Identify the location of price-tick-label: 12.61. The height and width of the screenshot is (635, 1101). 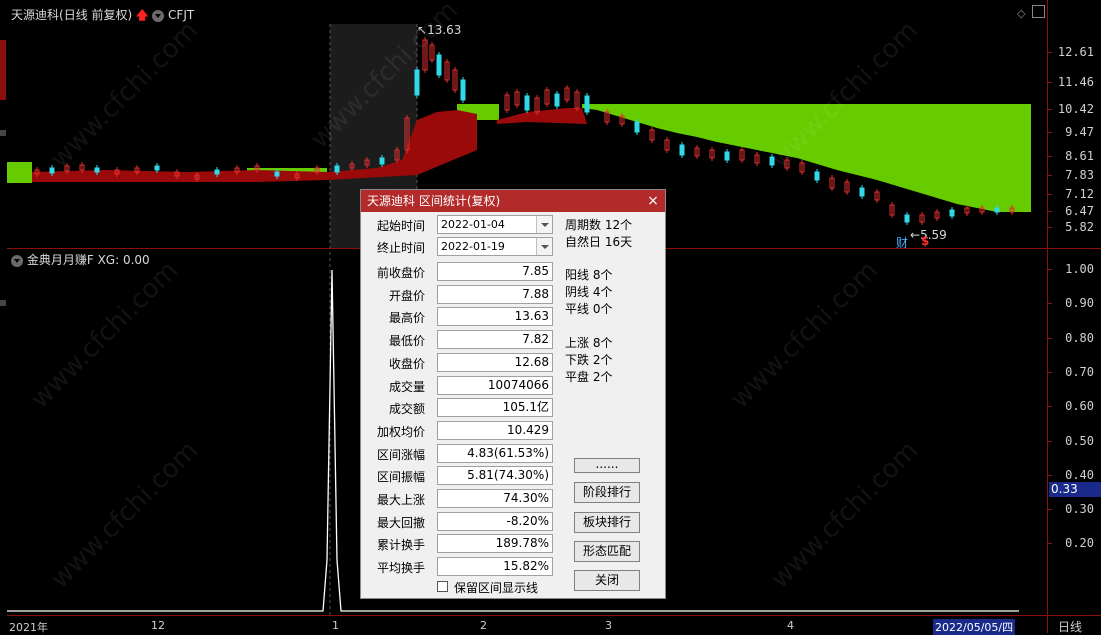
(1075, 52).